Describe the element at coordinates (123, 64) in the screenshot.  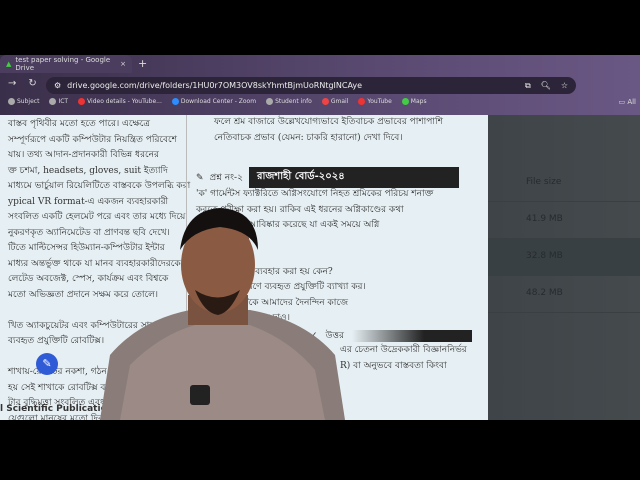
I see `close-tab-icon: ×` at that location.